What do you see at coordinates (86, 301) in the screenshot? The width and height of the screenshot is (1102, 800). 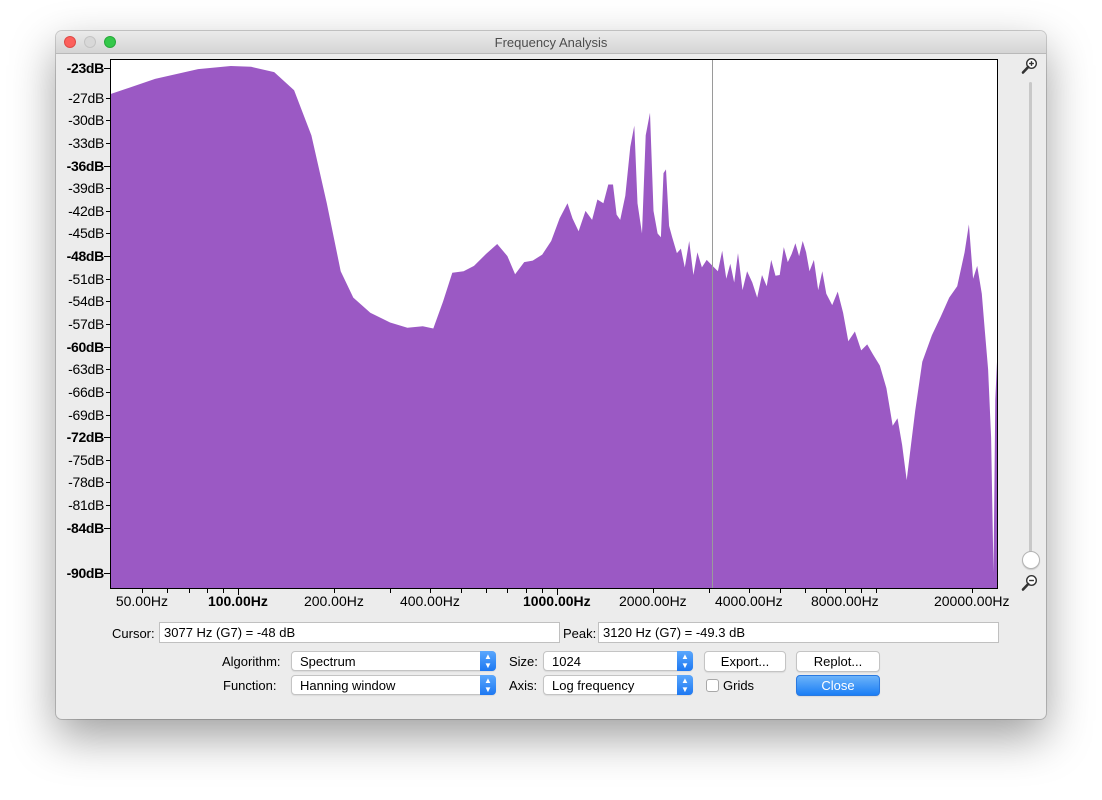 I see `y-tick-label: -54dB` at bounding box center [86, 301].